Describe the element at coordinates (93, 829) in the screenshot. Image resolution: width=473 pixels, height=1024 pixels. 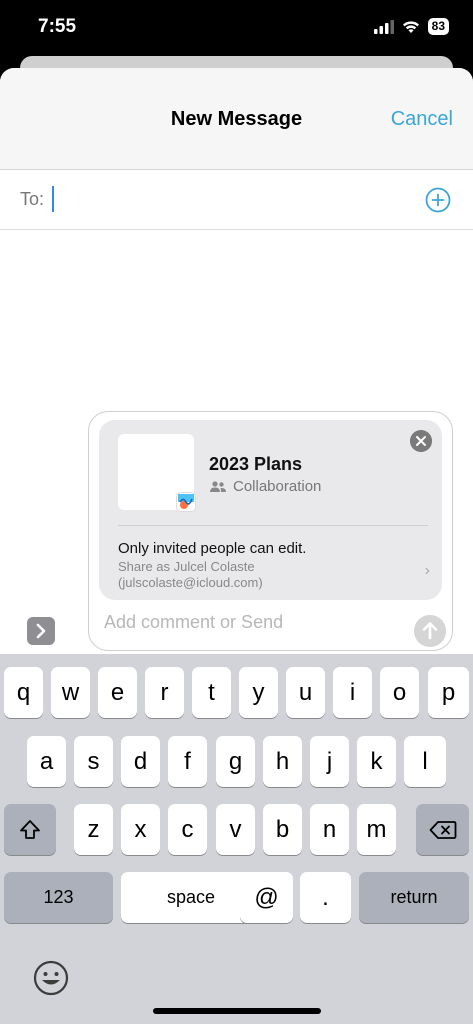
I see `key-z: z` at that location.